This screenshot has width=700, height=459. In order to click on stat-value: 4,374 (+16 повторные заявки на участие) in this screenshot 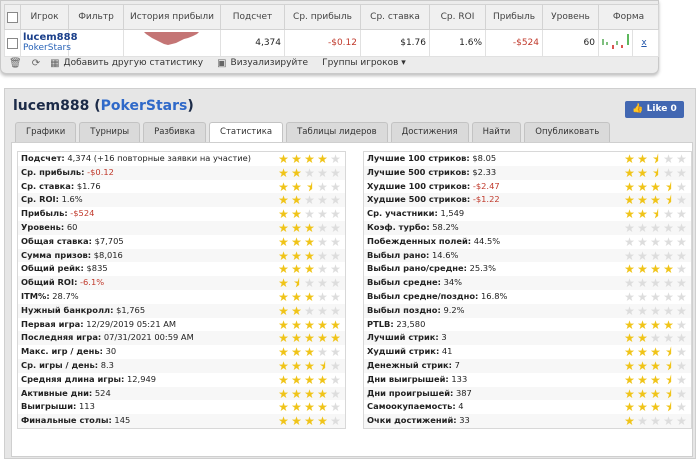, I will do `click(159, 158)`.